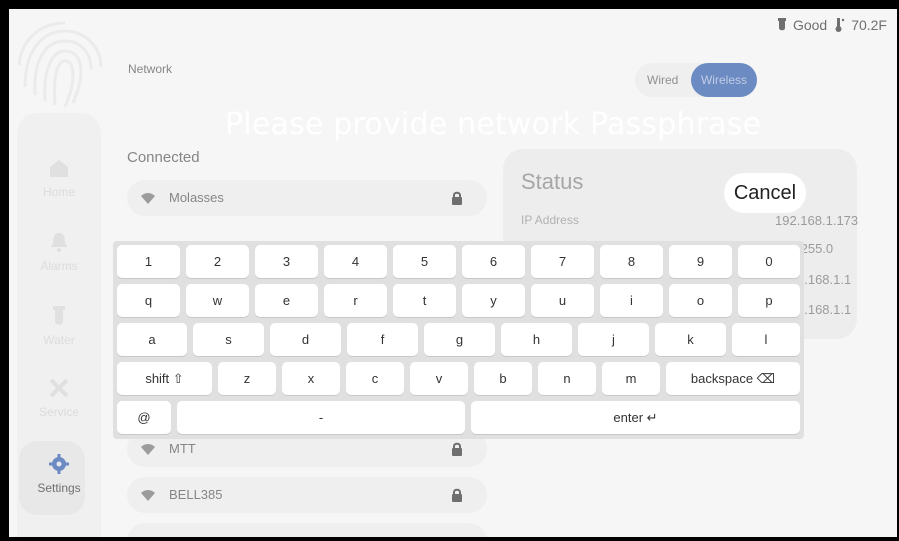  What do you see at coordinates (613, 339) in the screenshot?
I see `key-j: j` at bounding box center [613, 339].